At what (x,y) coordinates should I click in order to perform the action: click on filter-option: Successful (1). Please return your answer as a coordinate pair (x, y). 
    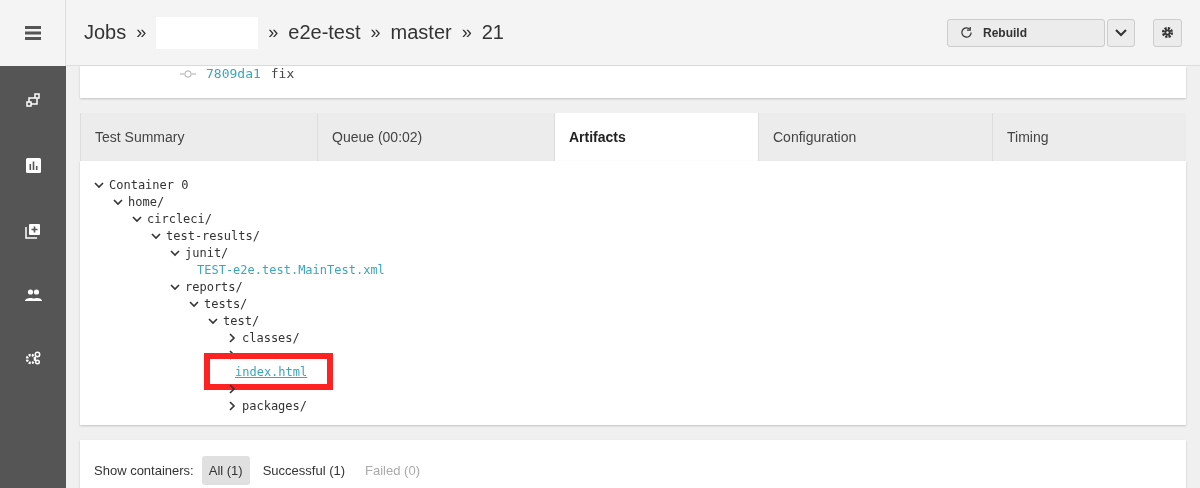
    Looking at the image, I should click on (304, 470).